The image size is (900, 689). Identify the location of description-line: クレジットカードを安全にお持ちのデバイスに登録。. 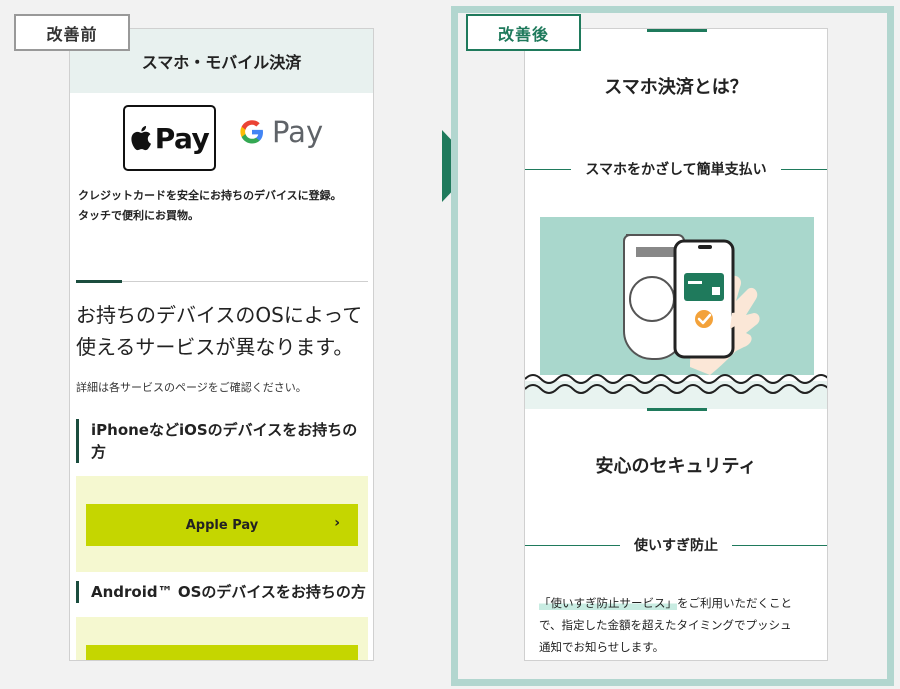
(210, 195).